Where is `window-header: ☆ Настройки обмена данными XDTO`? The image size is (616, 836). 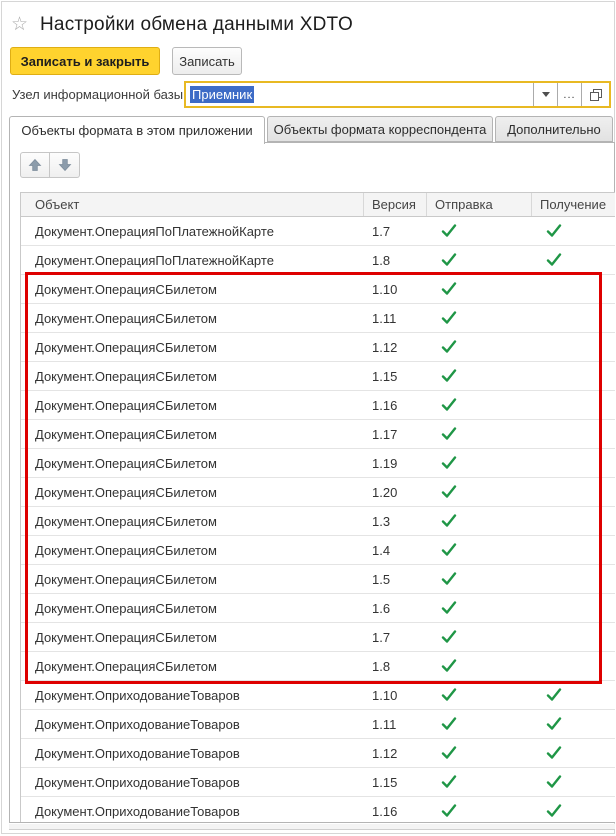
window-header: ☆ Настройки обмена данными XDTO is located at coordinates (308, 25).